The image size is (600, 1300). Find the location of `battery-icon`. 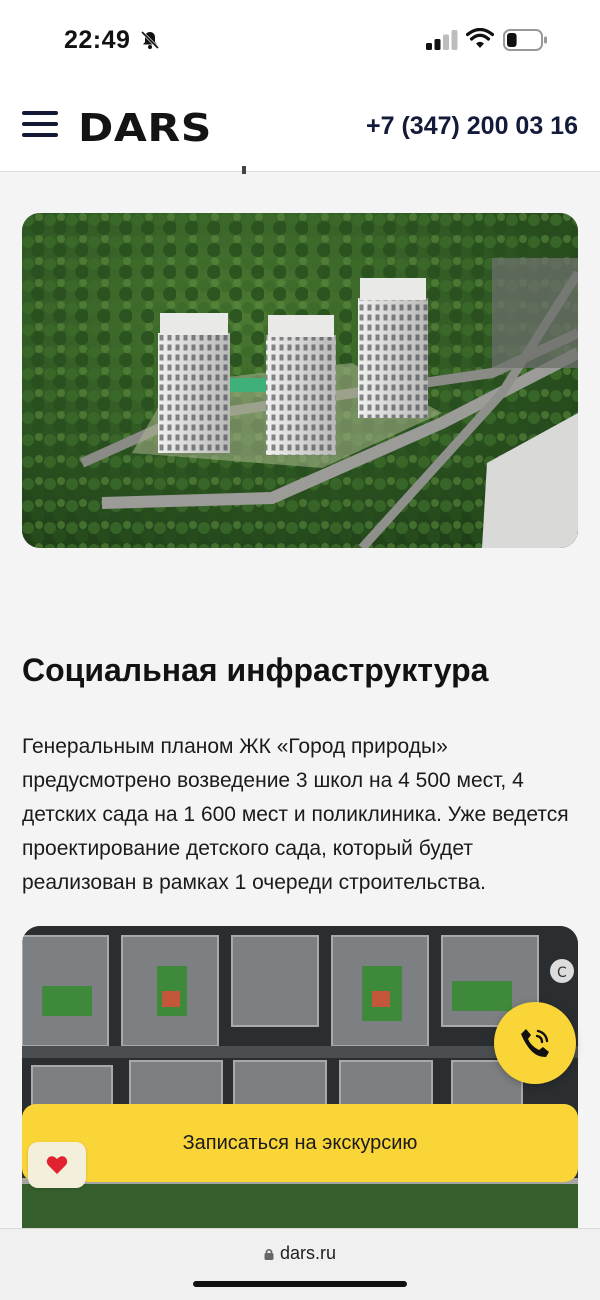

battery-icon is located at coordinates (525, 40).